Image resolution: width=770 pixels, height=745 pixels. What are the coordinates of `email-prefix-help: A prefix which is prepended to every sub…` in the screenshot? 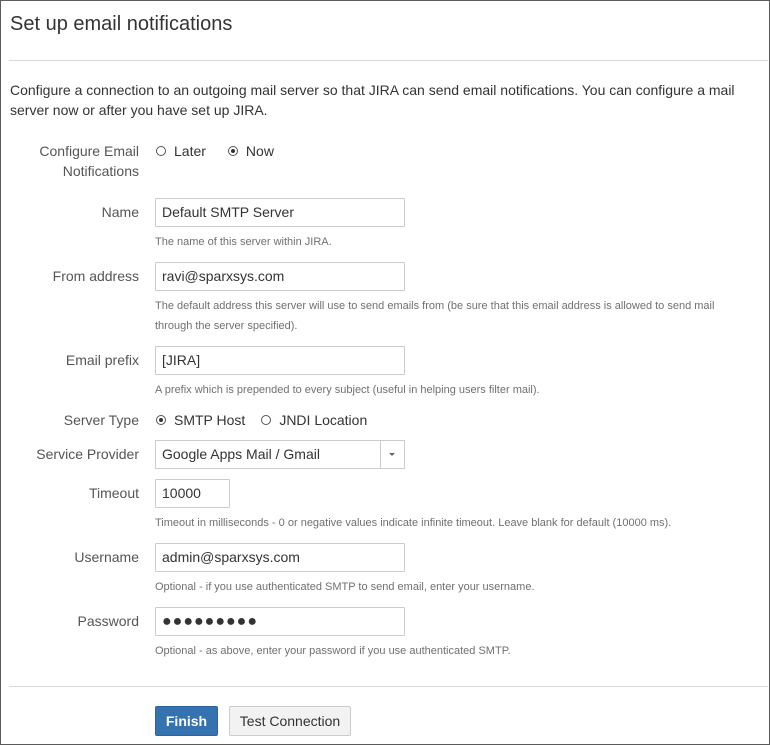 It's located at (347, 390).